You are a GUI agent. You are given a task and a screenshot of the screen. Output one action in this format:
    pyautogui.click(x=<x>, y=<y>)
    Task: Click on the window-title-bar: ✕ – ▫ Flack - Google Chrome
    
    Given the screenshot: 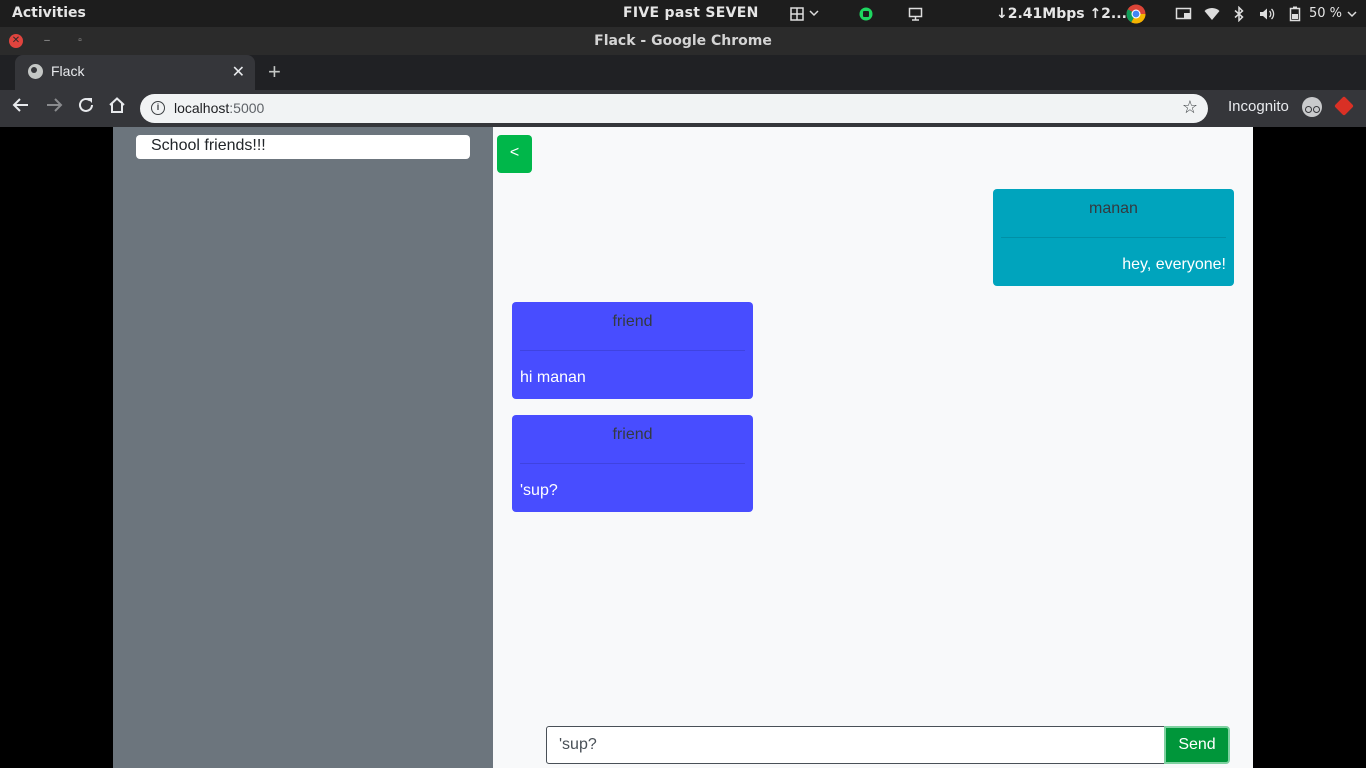 What is the action you would take?
    pyautogui.click(x=683, y=41)
    